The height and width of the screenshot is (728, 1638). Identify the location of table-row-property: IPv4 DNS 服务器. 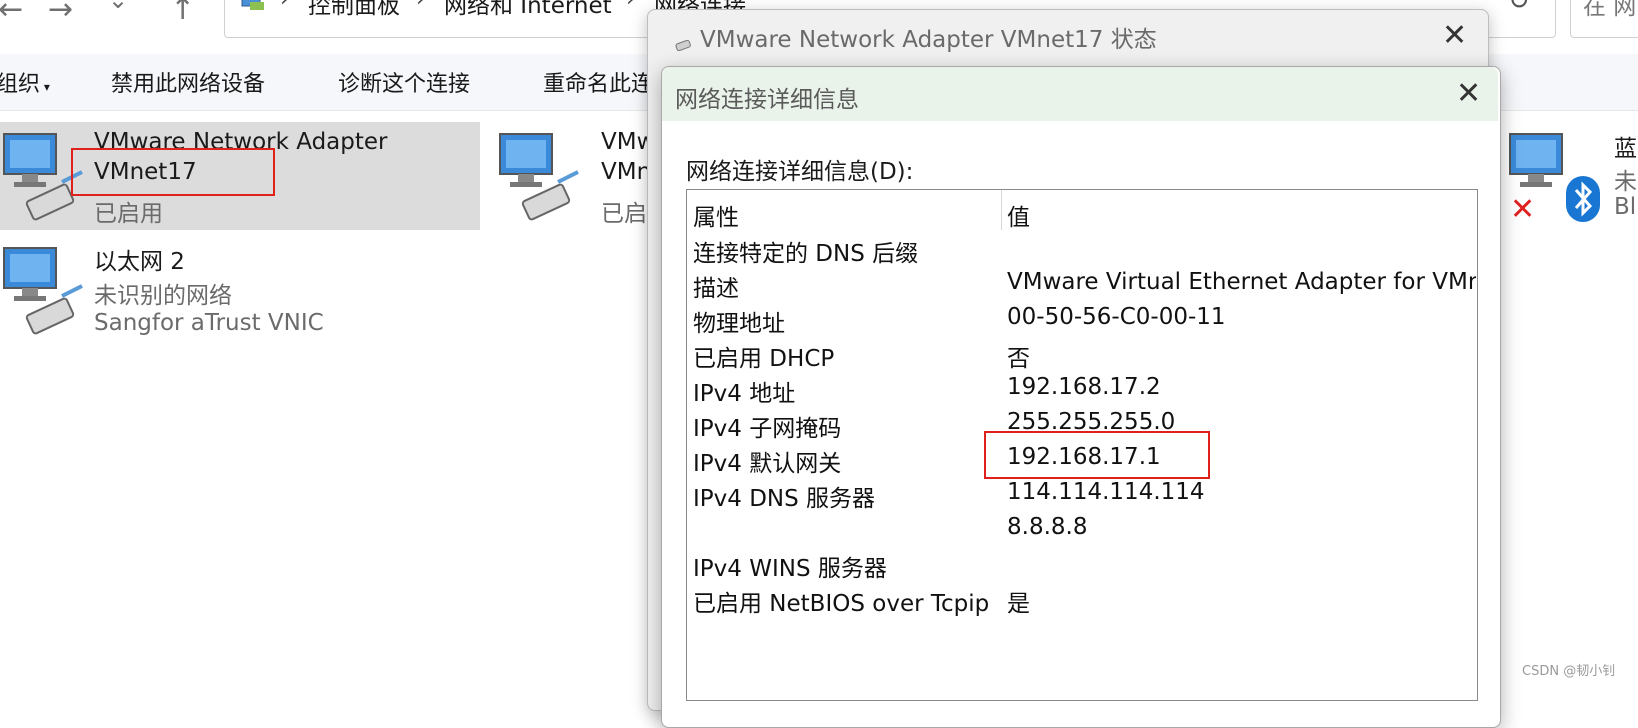
(784, 499).